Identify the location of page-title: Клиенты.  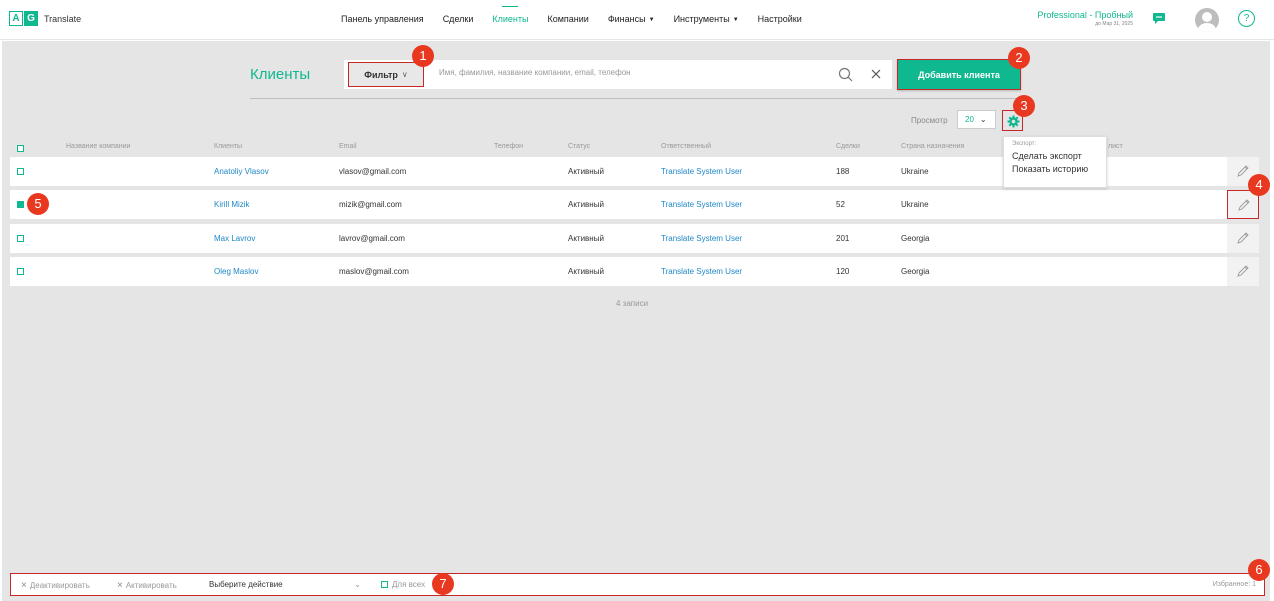
(280, 74).